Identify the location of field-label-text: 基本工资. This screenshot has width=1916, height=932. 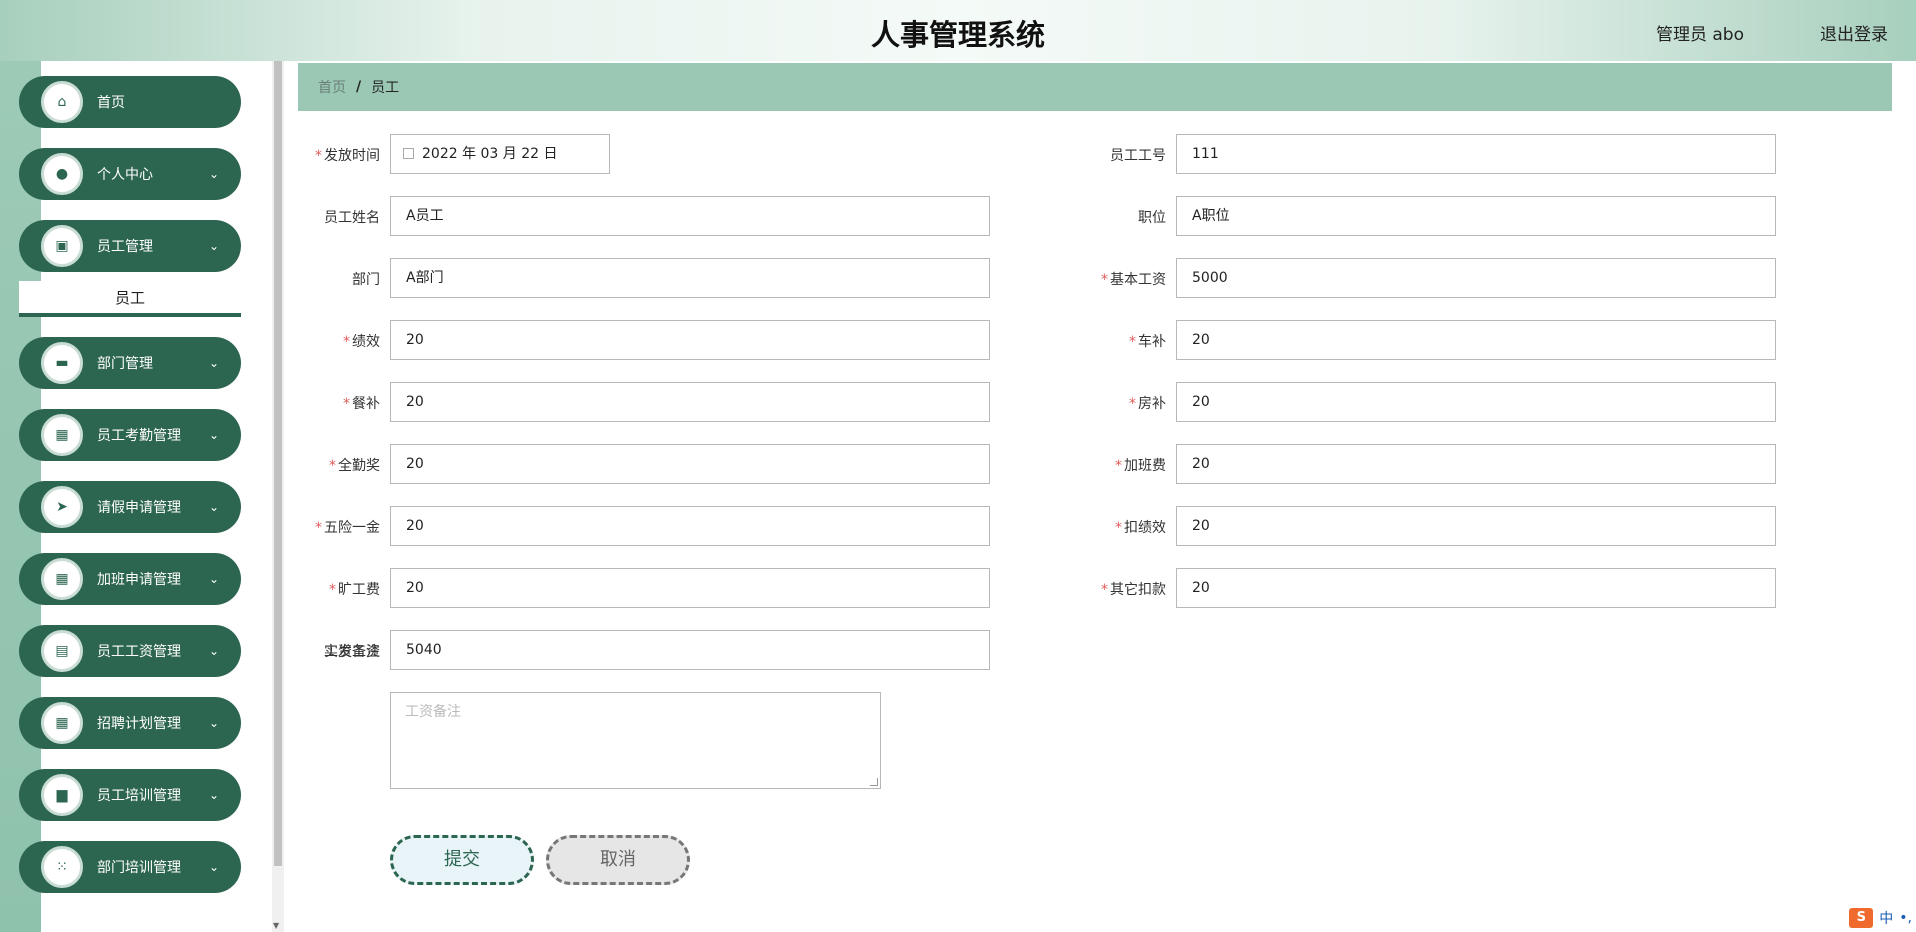
(1138, 280).